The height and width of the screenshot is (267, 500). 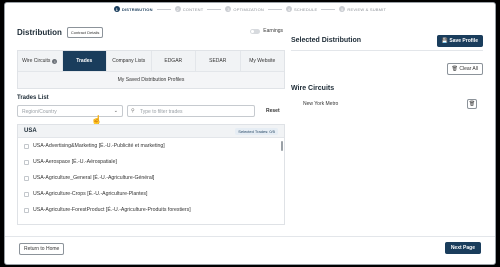 I want to click on trades-group-header: USA Selected Trades: 0/5, so click(x=151, y=131).